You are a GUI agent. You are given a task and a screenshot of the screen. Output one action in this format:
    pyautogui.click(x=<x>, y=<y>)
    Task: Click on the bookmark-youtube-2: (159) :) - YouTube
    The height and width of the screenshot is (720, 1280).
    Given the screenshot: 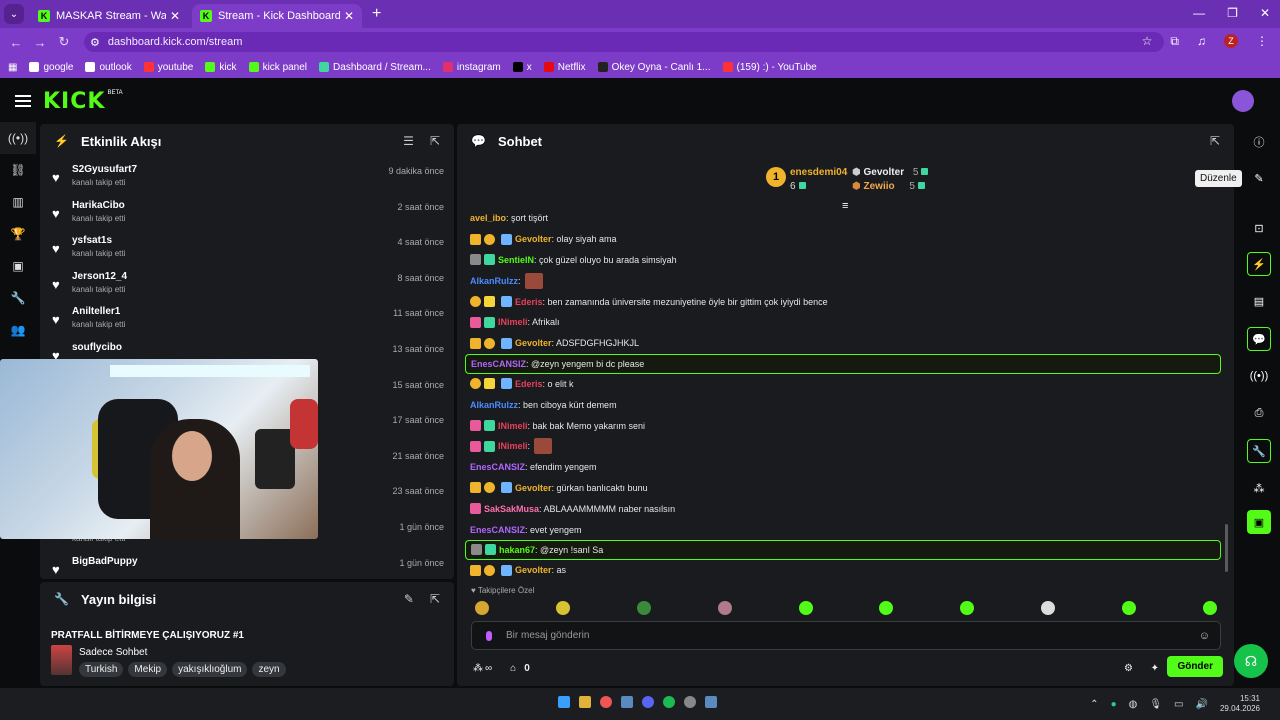 What is the action you would take?
    pyautogui.click(x=769, y=67)
    